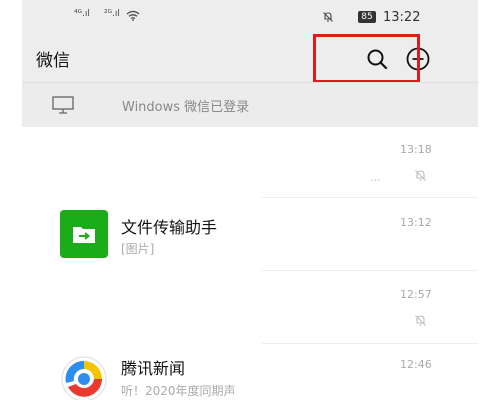 The image size is (500, 400). What do you see at coordinates (186, 107) in the screenshot?
I see `banner-text: Windows 微信已登录` at bounding box center [186, 107].